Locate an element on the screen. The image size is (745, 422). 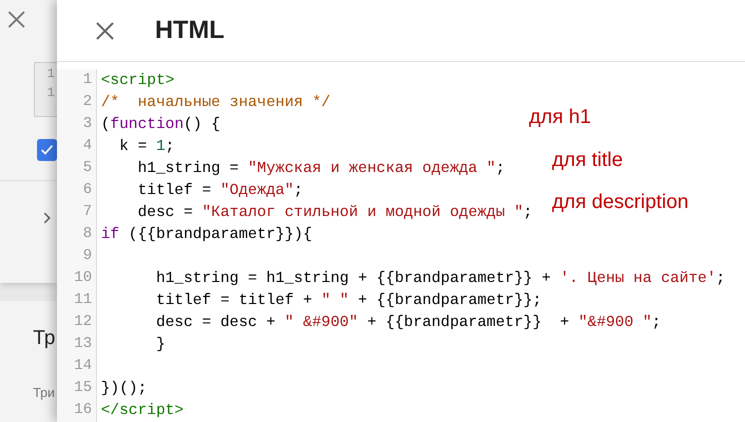
code-line: k = 1; is located at coordinates (146, 146).